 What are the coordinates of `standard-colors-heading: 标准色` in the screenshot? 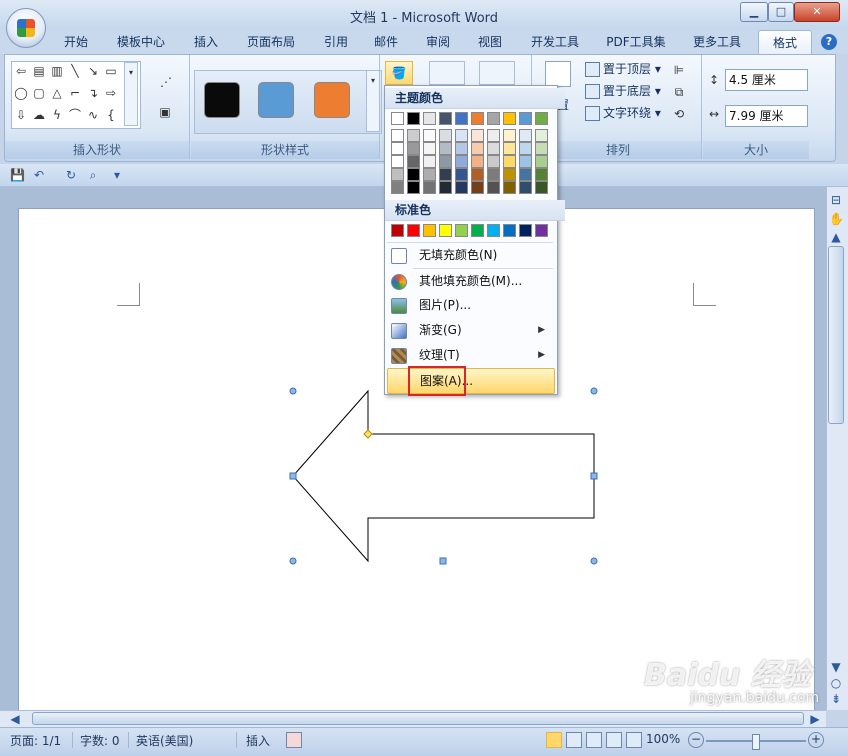 It's located at (475, 210).